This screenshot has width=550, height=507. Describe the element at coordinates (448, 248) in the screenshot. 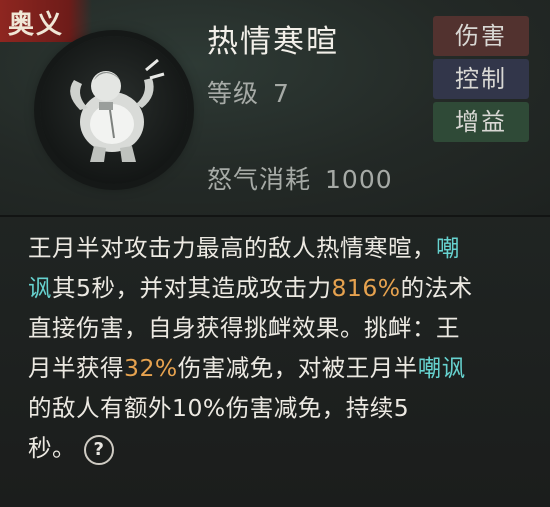

I see `keyword-taunt: 嘲` at that location.